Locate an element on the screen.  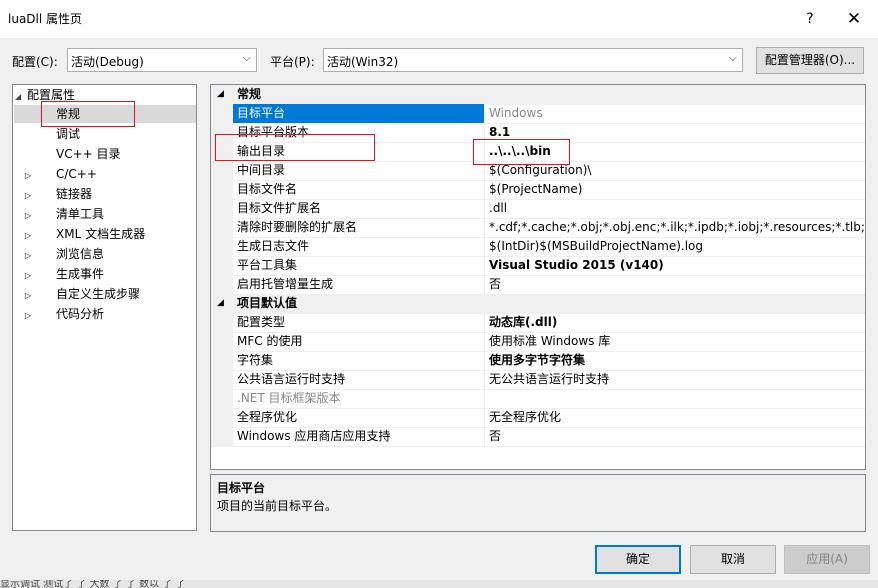
tree-item-label: VC++ 目录 is located at coordinates (88, 154).